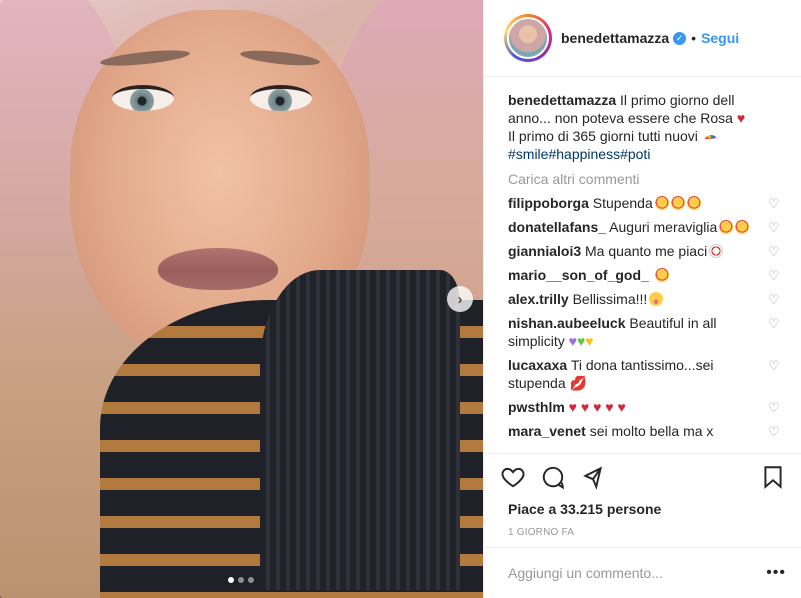  Describe the element at coordinates (553, 477) in the screenshot. I see `comment-bubble-icon` at that location.